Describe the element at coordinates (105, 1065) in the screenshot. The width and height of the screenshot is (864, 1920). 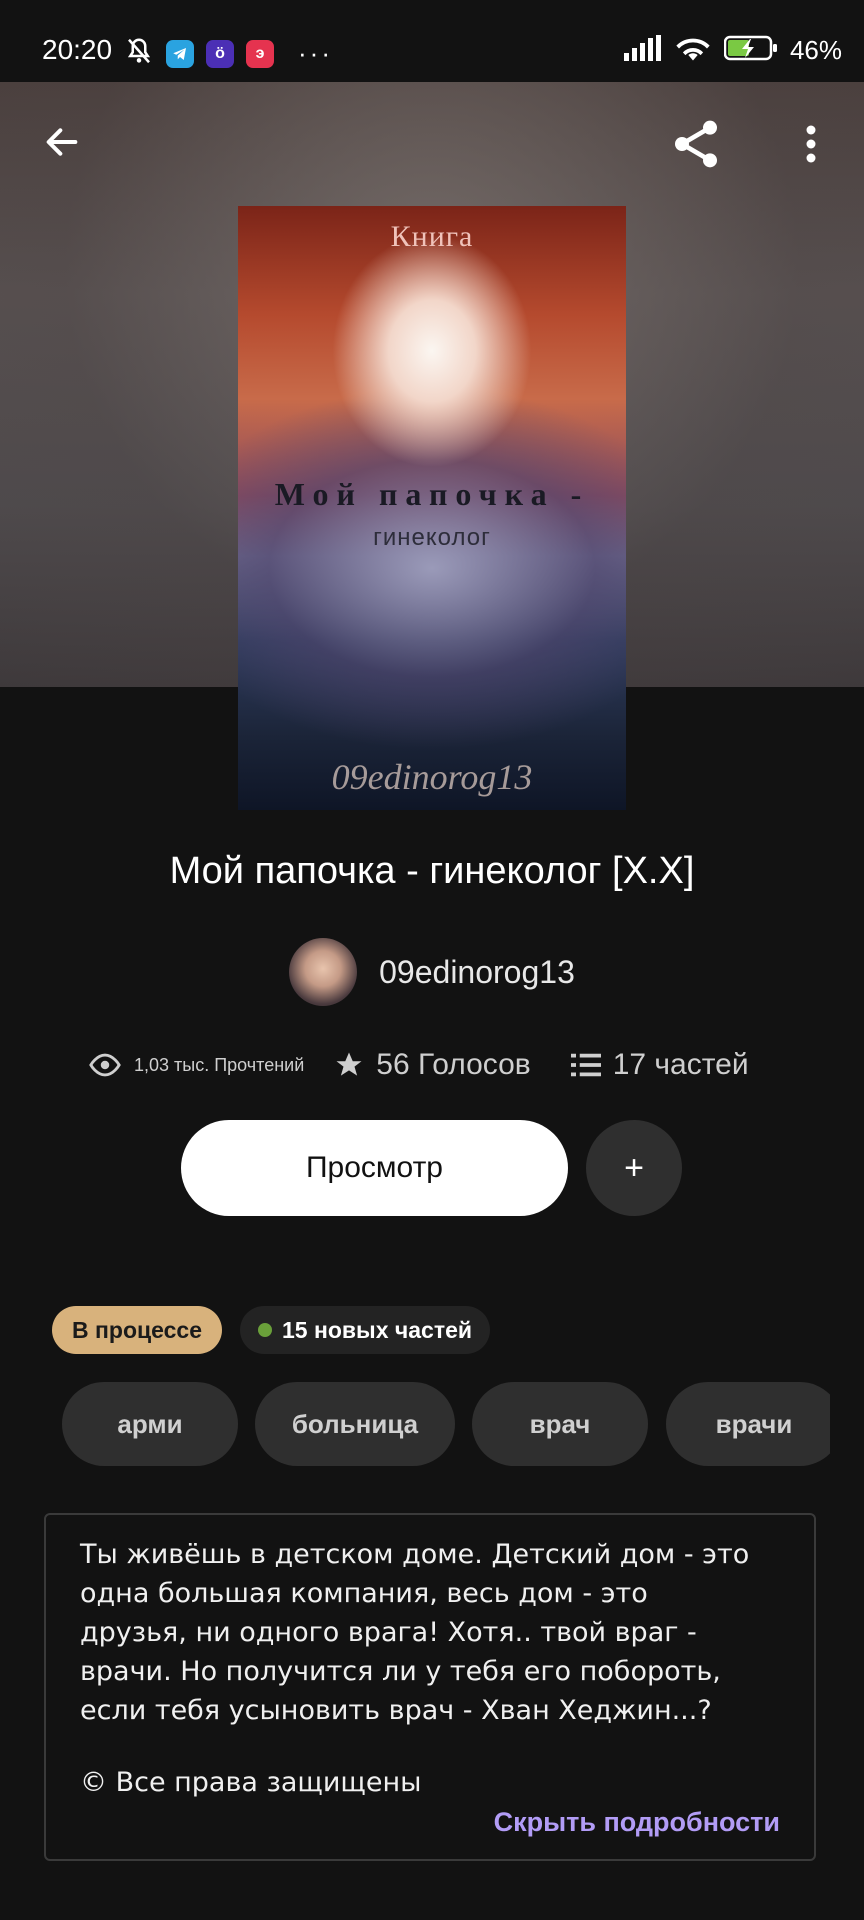
I see `eye-icon` at that location.